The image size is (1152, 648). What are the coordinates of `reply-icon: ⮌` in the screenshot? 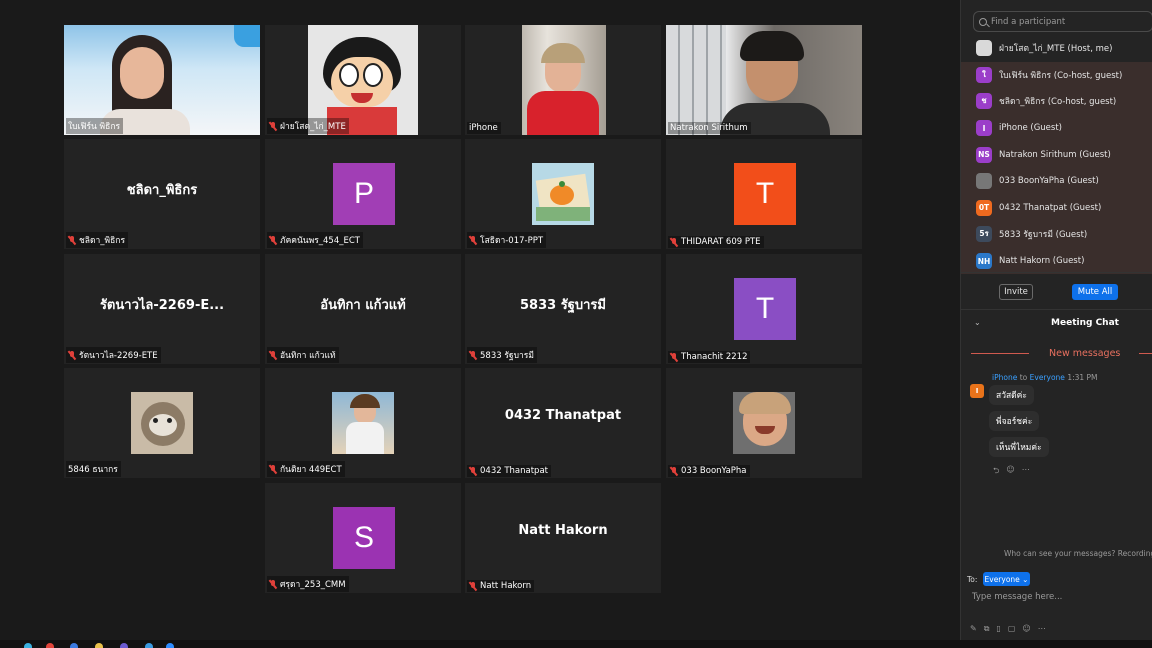 It's located at (996, 472).